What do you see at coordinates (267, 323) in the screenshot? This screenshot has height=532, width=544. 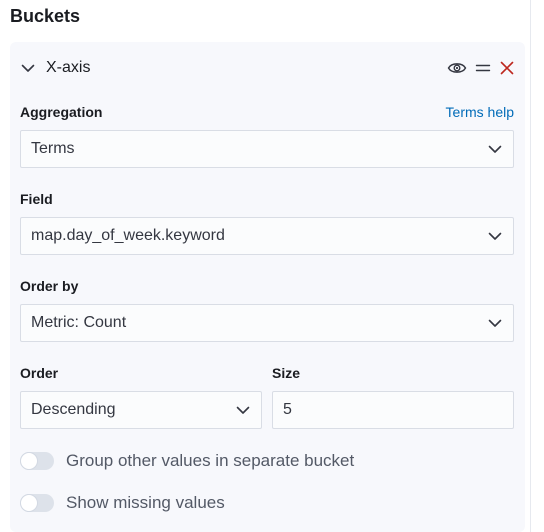 I see `order-by-select: Metric: Count` at bounding box center [267, 323].